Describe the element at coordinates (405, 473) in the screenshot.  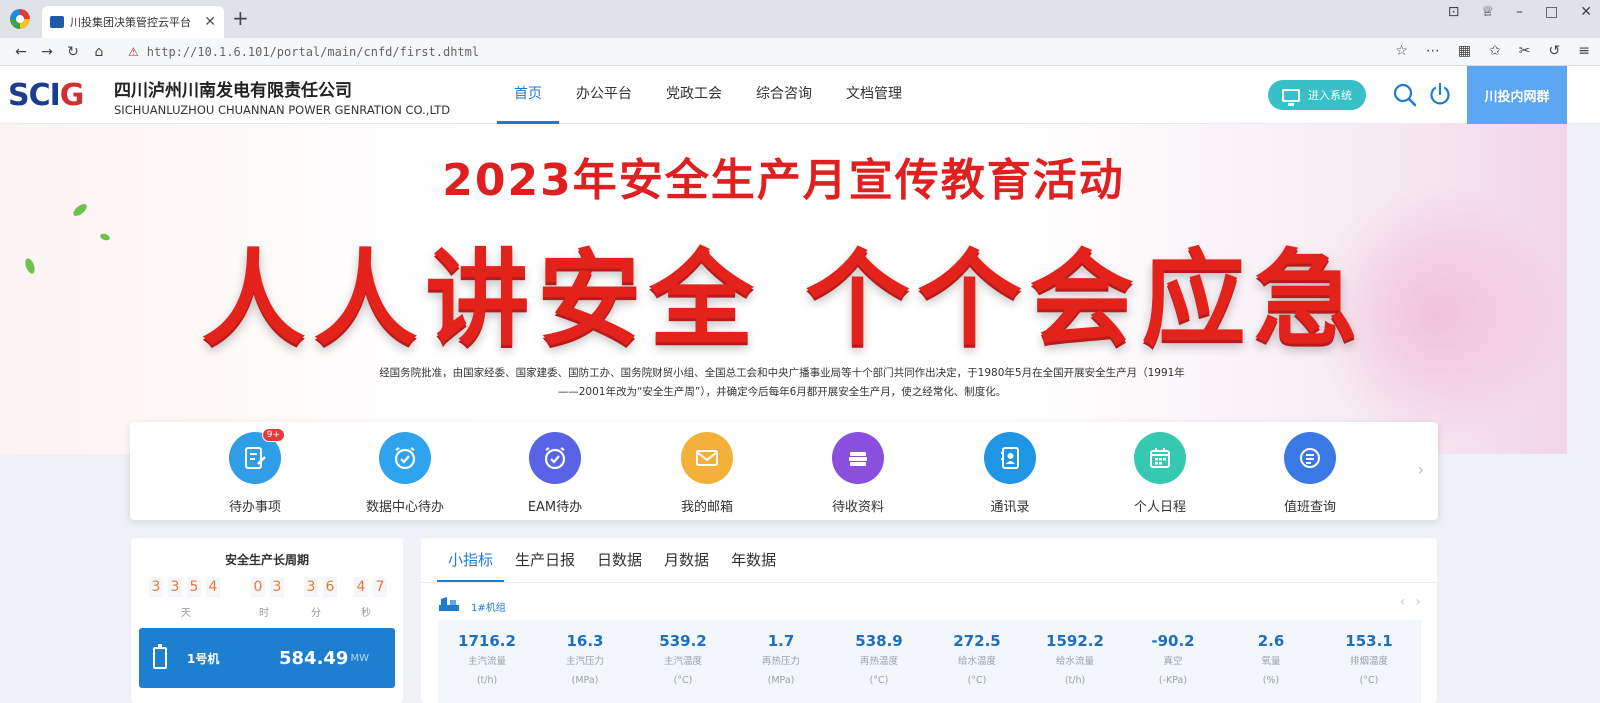
I see `quick-link-datacenter-todo: 数据中心待办` at that location.